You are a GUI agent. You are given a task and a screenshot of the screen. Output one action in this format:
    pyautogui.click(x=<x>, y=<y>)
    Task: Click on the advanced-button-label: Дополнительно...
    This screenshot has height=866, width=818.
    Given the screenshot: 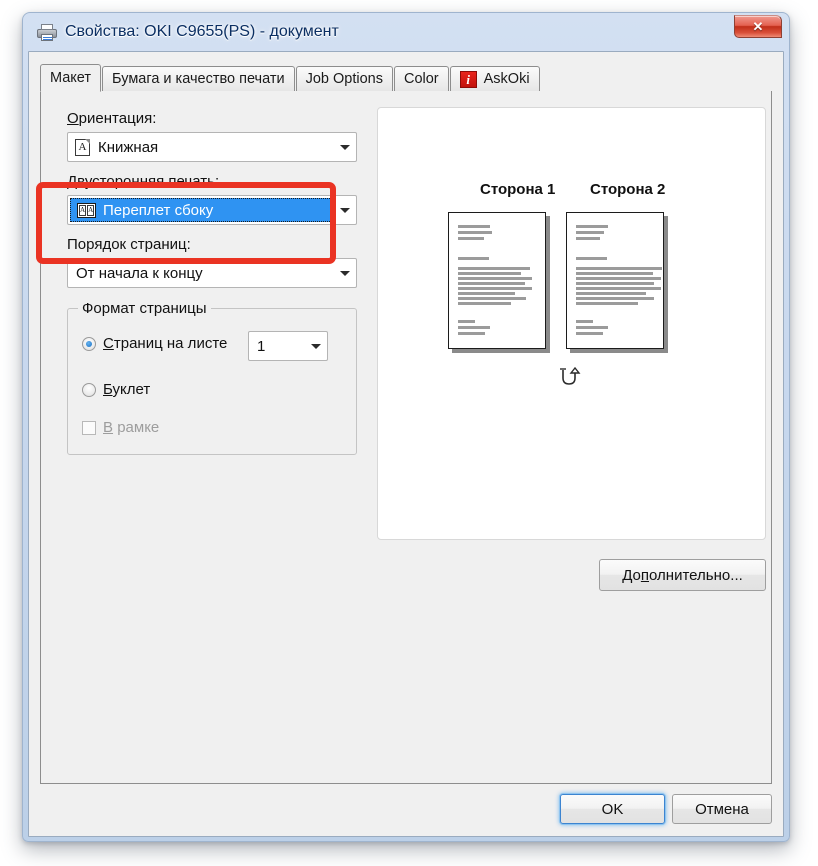 What is the action you would take?
    pyautogui.click(x=682, y=575)
    